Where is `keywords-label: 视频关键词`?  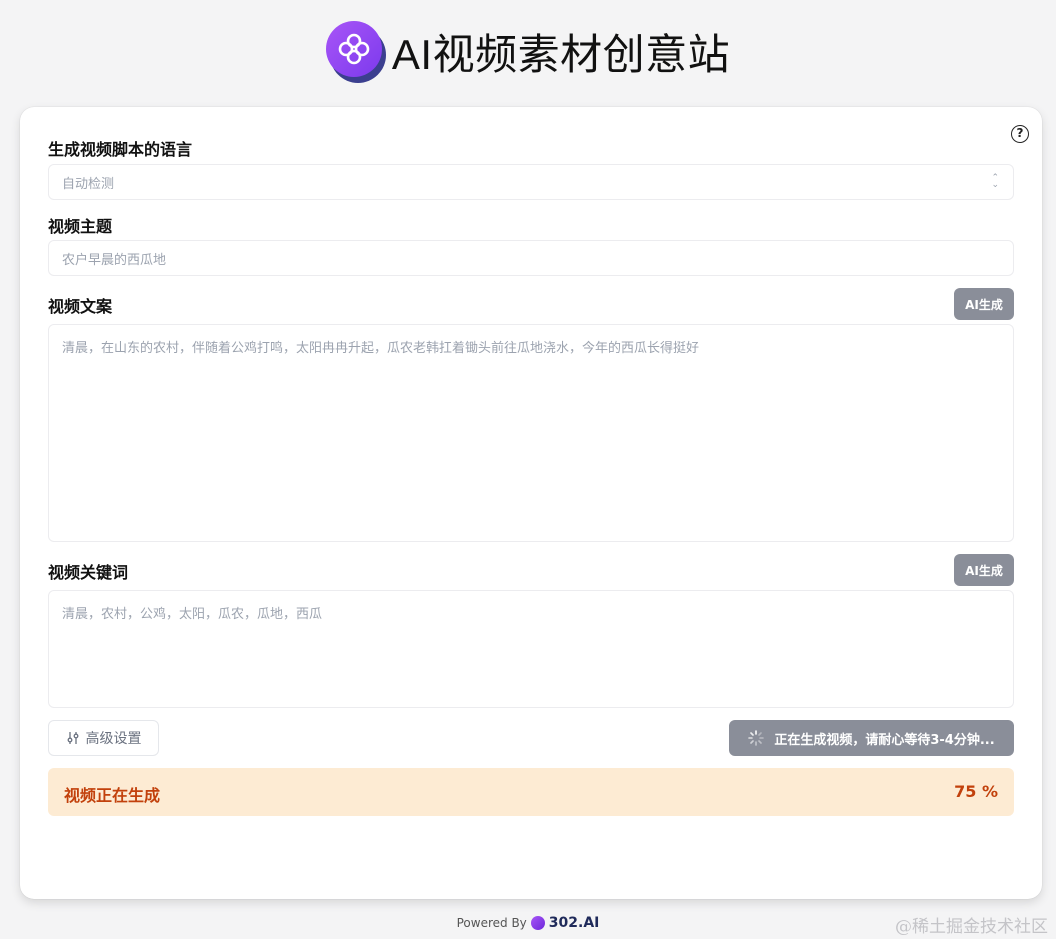
keywords-label: 视频关键词 is located at coordinates (88, 572).